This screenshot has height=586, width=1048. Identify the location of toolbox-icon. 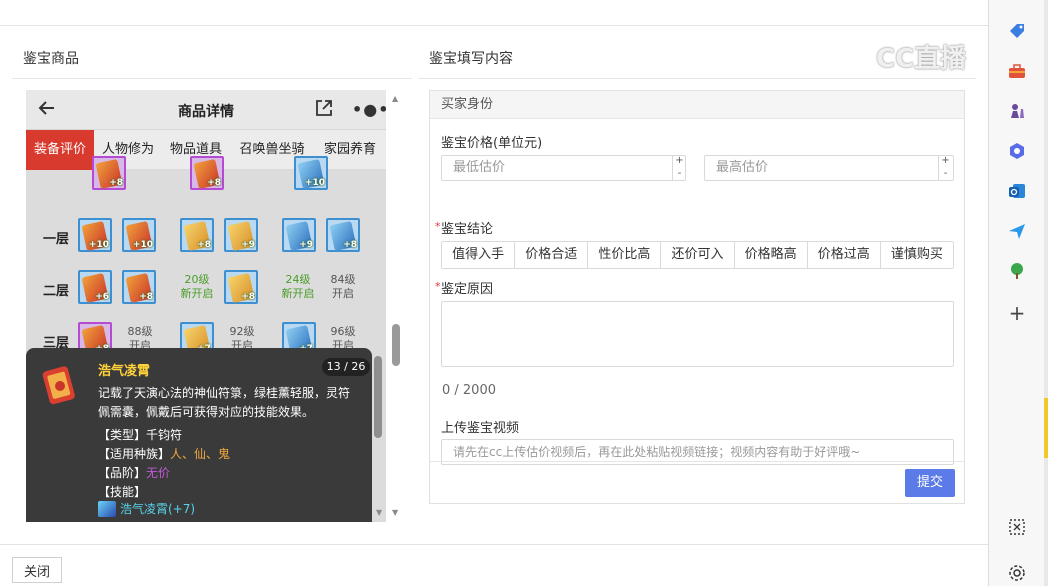
(1017, 71).